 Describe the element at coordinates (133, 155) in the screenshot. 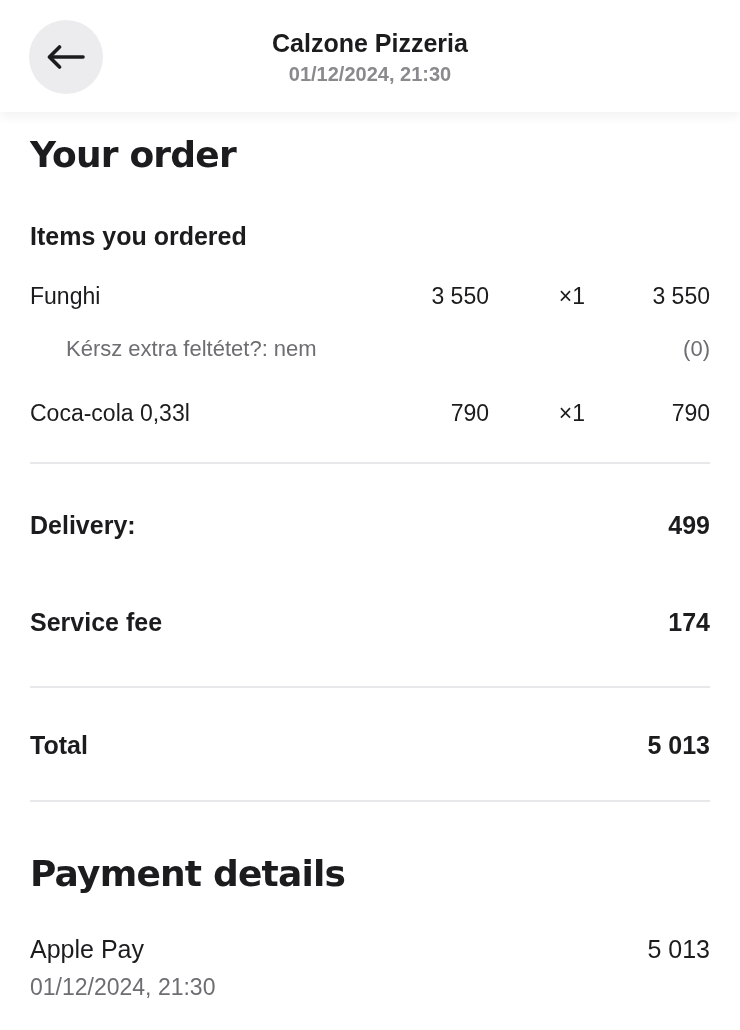

I see `section-heading: Your order` at that location.